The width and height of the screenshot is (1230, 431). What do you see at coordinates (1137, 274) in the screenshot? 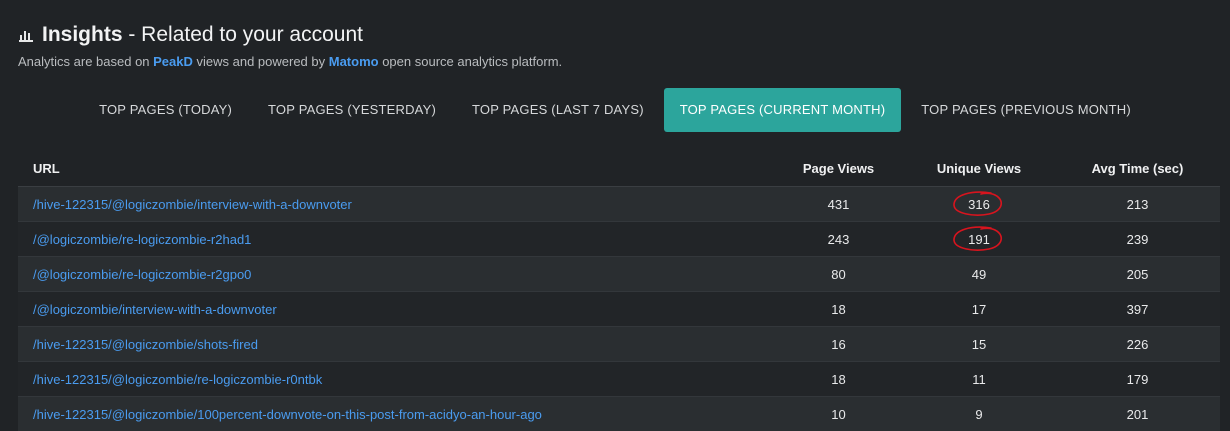
I see `avg-time-cell: 205` at bounding box center [1137, 274].